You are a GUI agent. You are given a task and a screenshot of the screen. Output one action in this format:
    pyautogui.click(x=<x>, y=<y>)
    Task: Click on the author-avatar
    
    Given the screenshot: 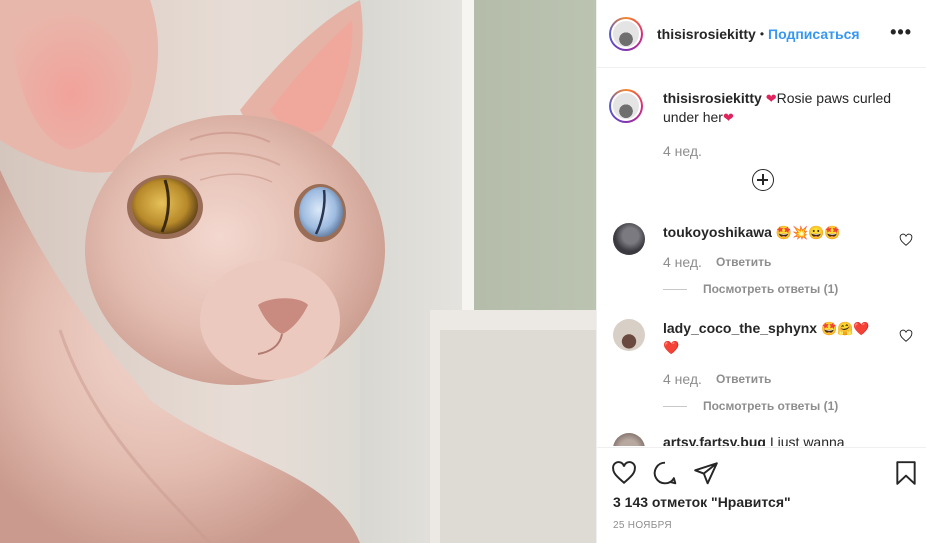 What is the action you would take?
    pyautogui.click(x=626, y=33)
    